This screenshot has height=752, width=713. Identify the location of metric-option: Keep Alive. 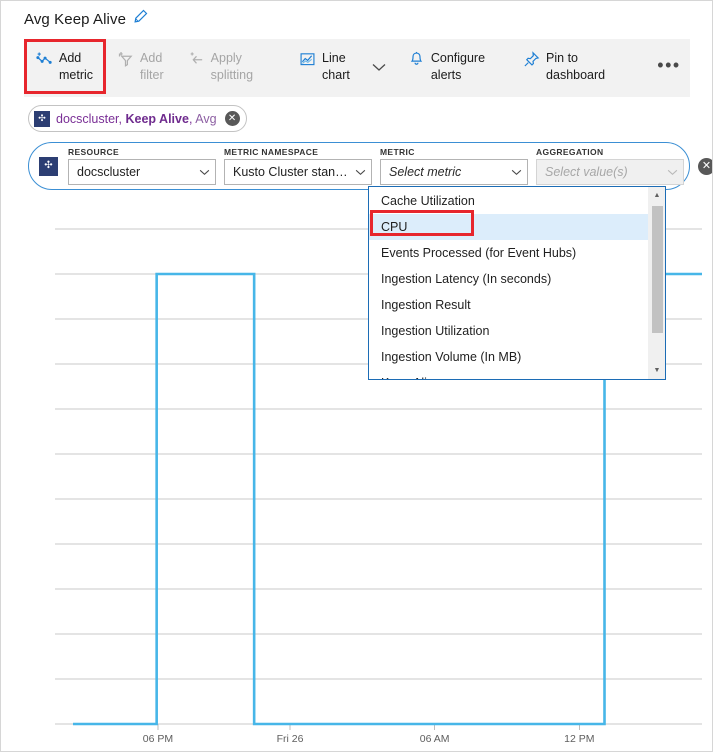
(508, 374).